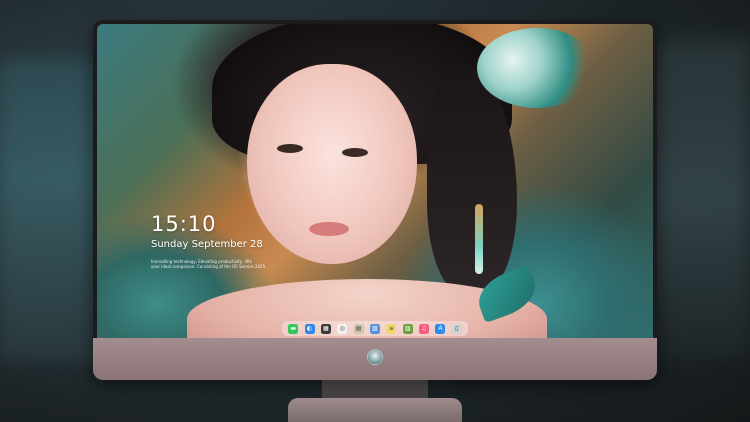 Image resolution: width=750 pixels, height=422 pixels. I want to click on wallpaper-lips, so click(329, 229).